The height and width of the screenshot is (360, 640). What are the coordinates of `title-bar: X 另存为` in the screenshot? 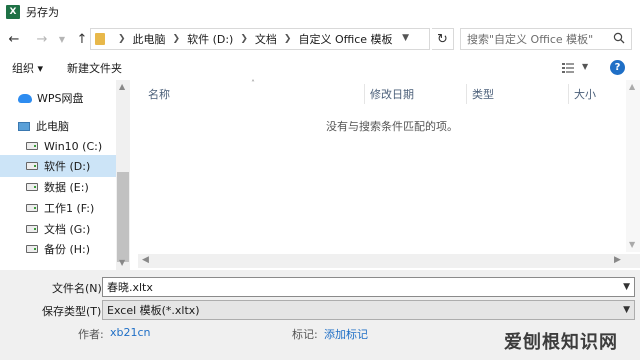 It's located at (320, 12).